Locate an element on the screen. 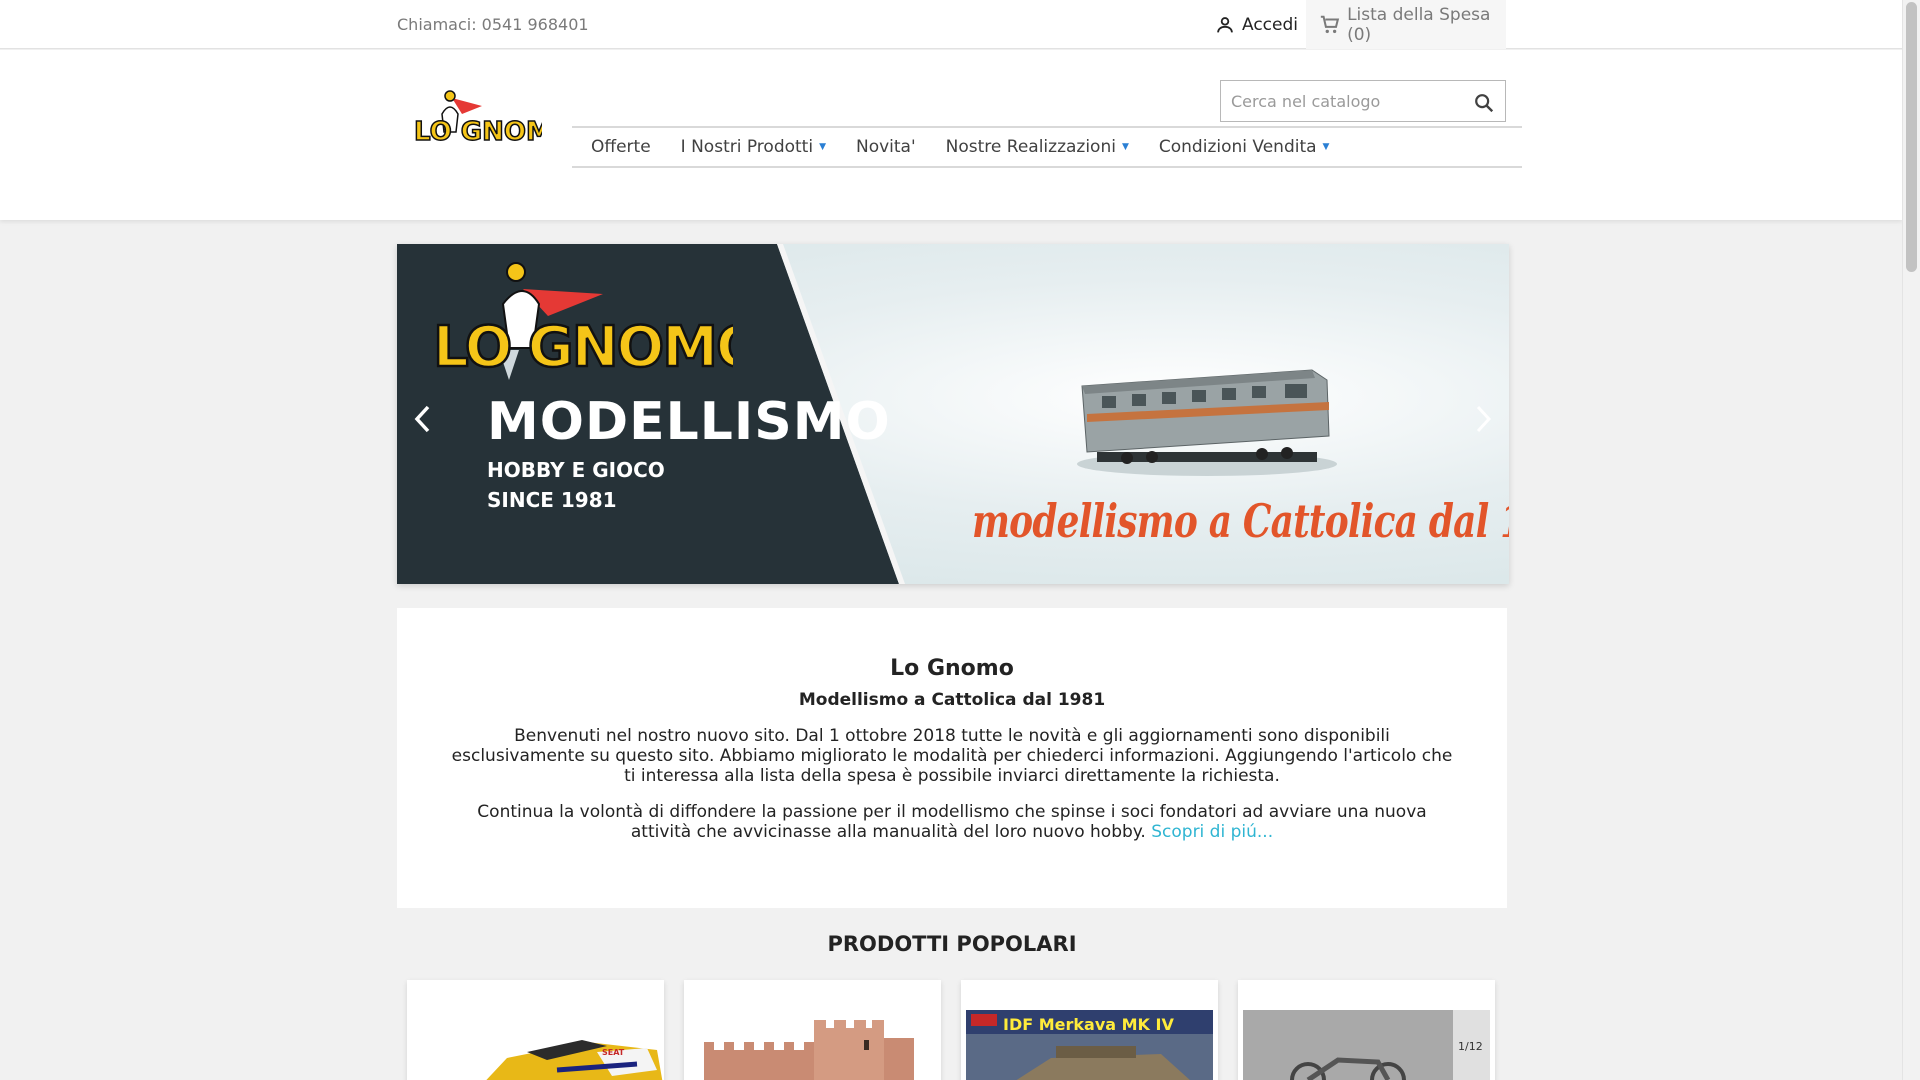 The width and height of the screenshot is (1920, 1080). cart-label: Lista della Spesa (0) is located at coordinates (1419, 24).